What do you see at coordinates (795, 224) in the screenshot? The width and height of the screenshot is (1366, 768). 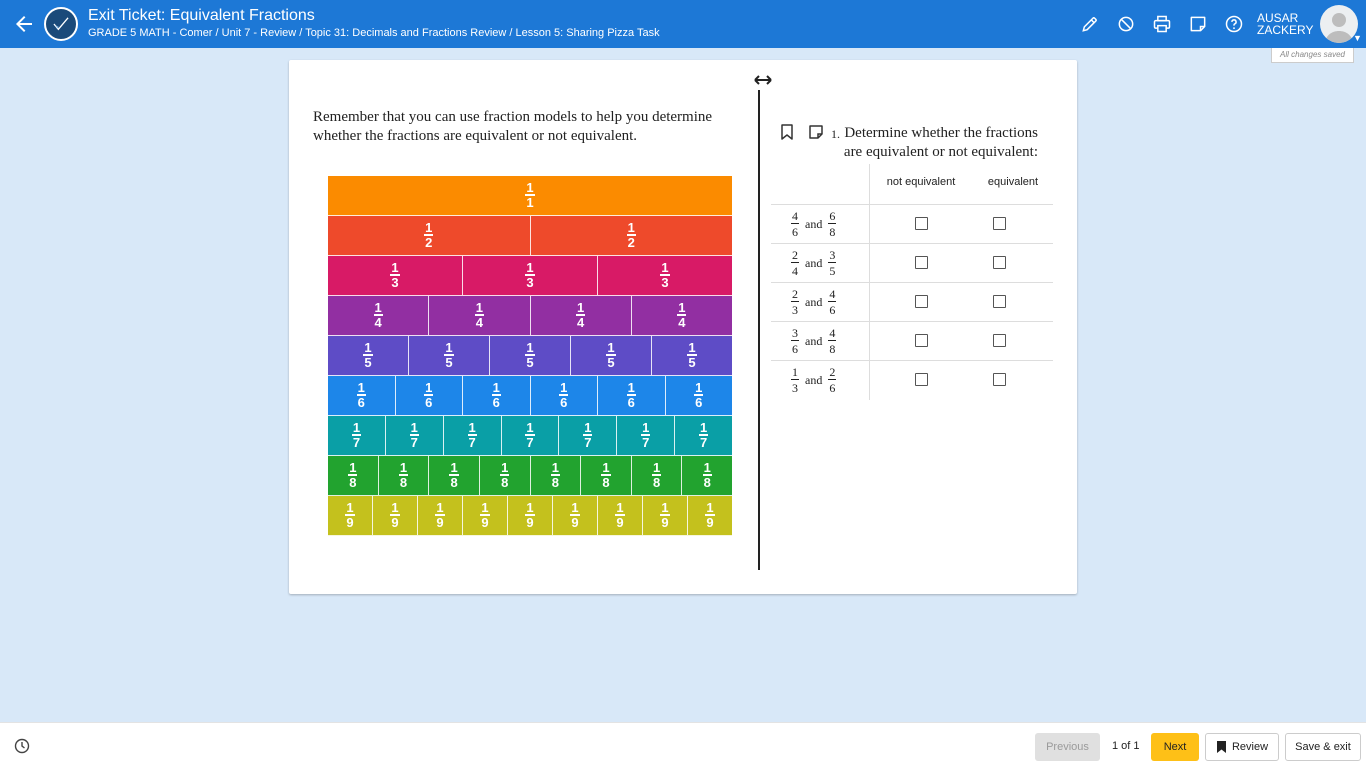 I see `first-fraction: 46` at bounding box center [795, 224].